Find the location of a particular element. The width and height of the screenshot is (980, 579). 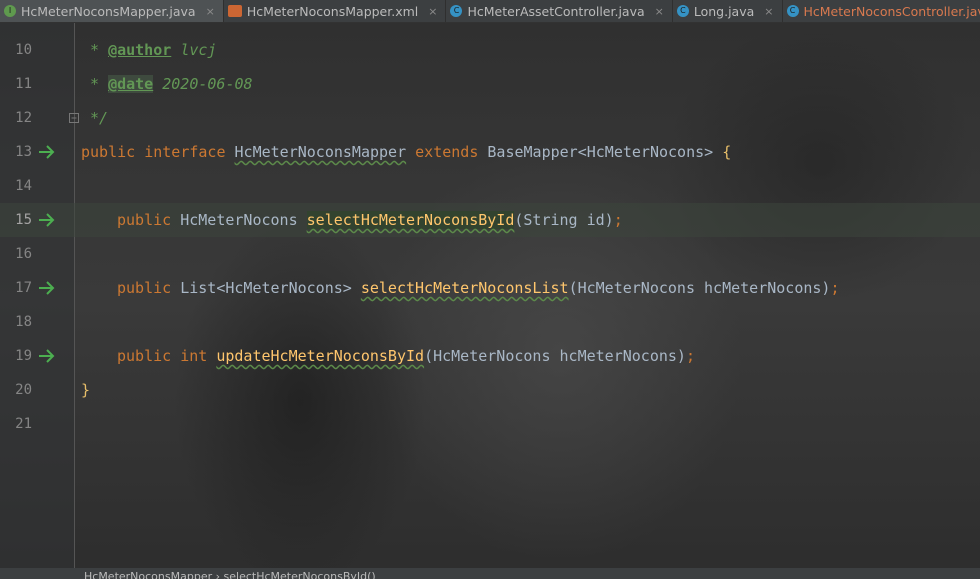

line-number: 21 is located at coordinates (23, 424).